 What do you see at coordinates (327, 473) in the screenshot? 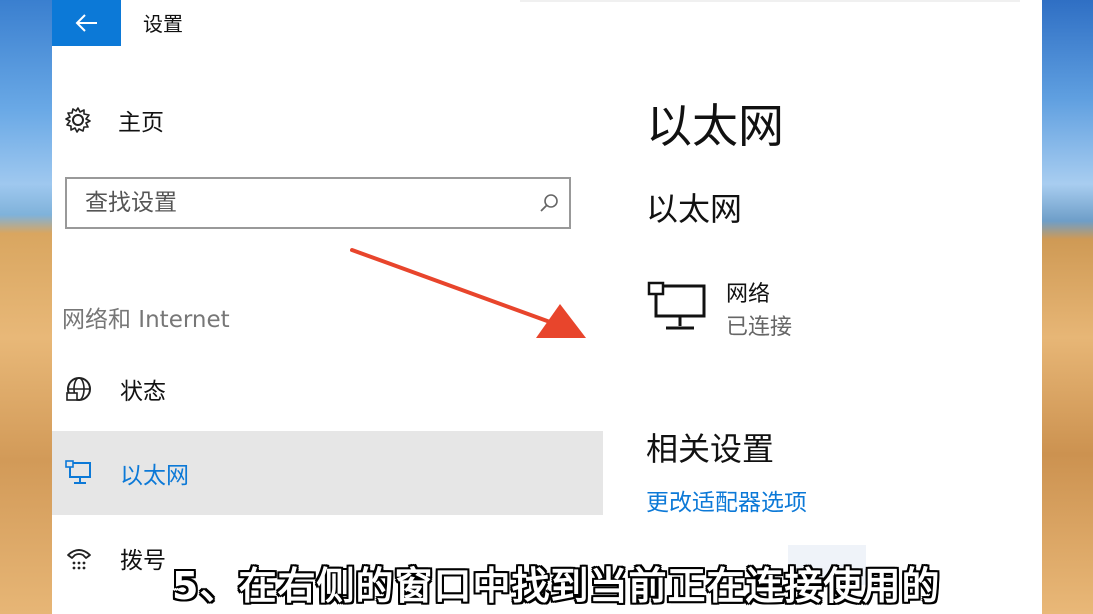
I see `sidebar-item-ethernet: 以太网` at bounding box center [327, 473].